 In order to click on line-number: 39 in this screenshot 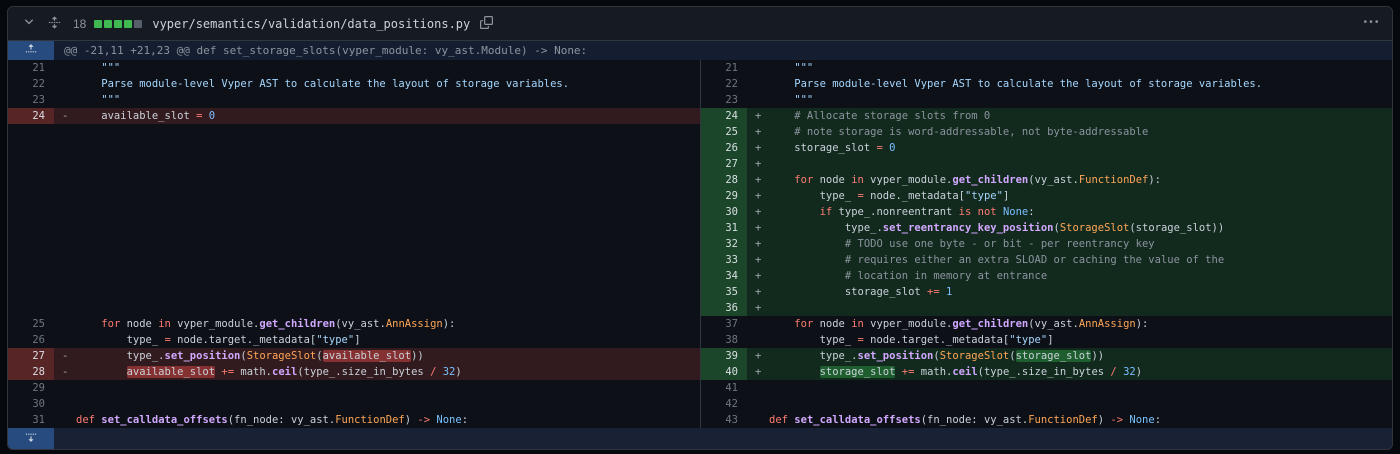, I will do `click(724, 356)`.